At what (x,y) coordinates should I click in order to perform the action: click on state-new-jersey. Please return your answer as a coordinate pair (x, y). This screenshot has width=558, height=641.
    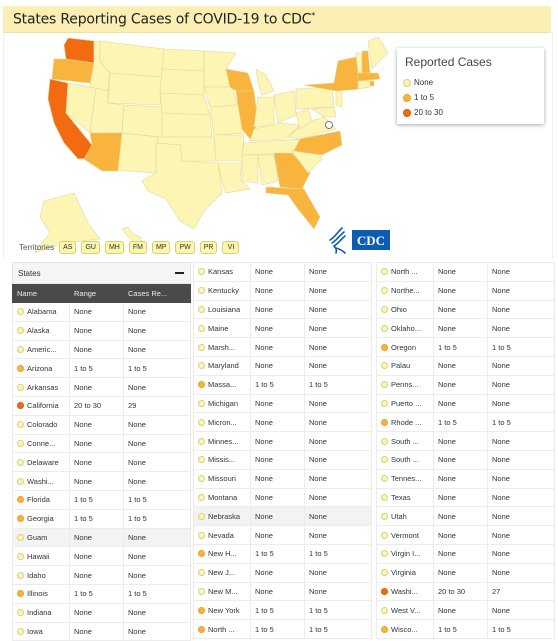
    Looking at the image, I should click on (339, 99).